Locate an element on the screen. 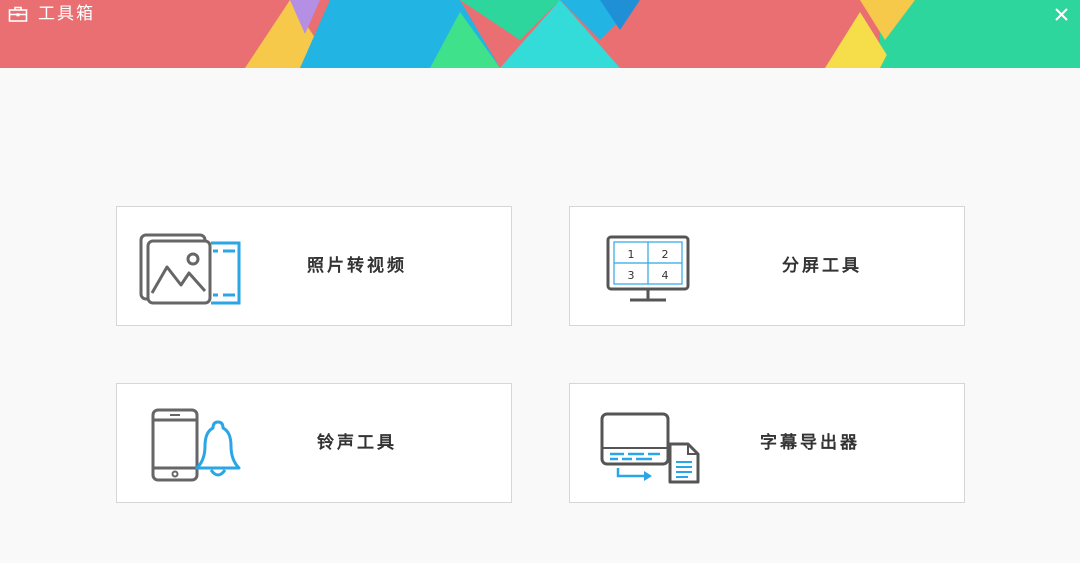 The image size is (1080, 563). toolbox-icon is located at coordinates (18, 14).